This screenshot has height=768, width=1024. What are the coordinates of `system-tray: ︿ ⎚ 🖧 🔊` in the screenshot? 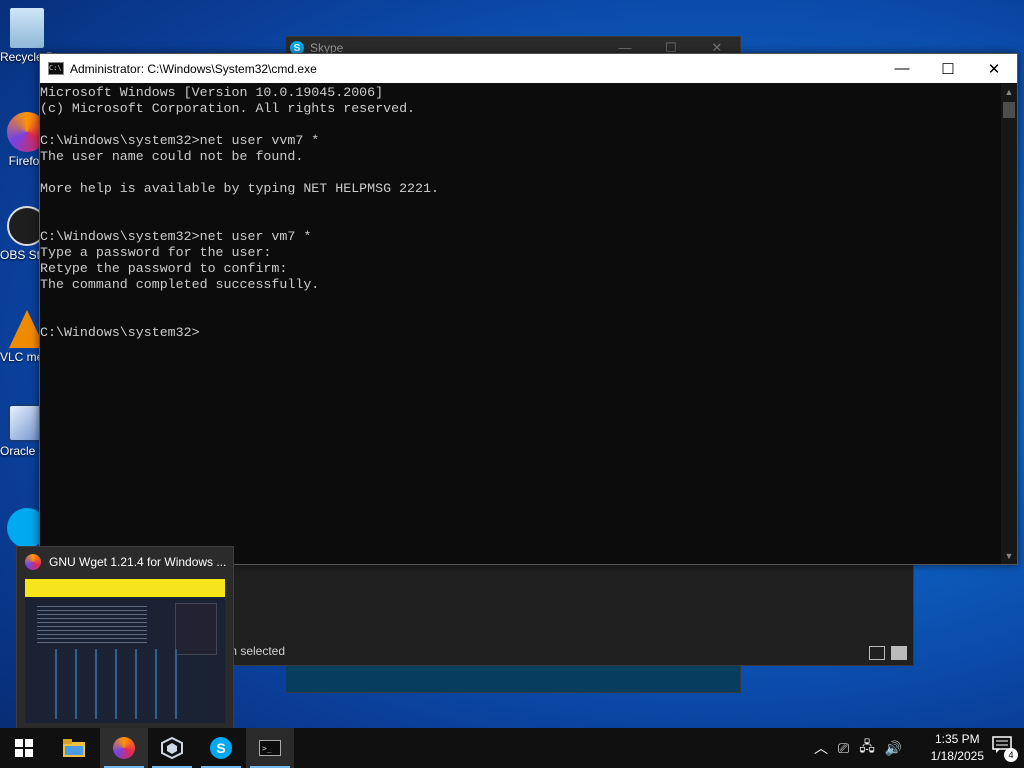 It's located at (858, 748).